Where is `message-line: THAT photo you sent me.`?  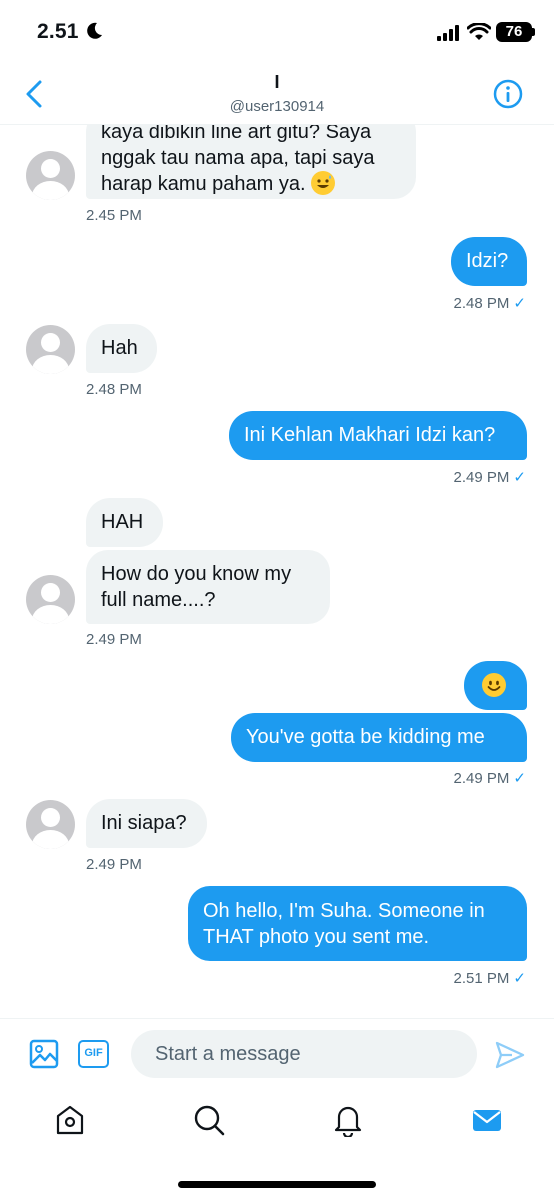 message-line: THAT photo you sent me. is located at coordinates (316, 937).